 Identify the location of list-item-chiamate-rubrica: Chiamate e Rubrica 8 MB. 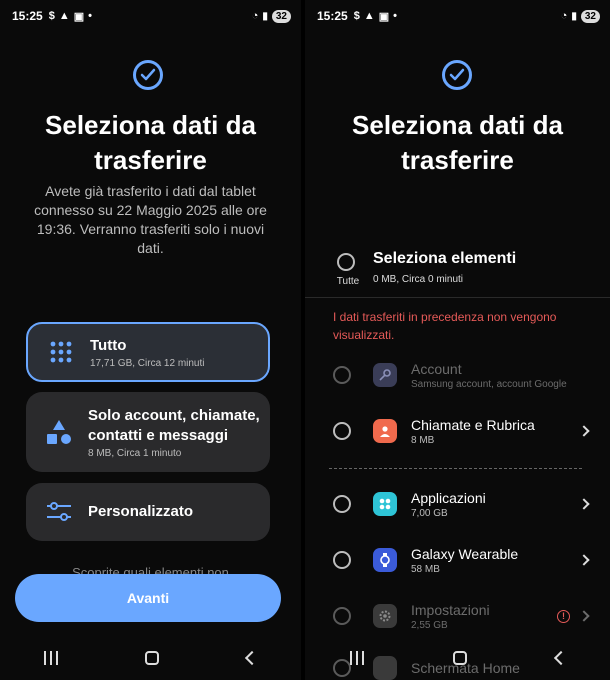
(464, 431).